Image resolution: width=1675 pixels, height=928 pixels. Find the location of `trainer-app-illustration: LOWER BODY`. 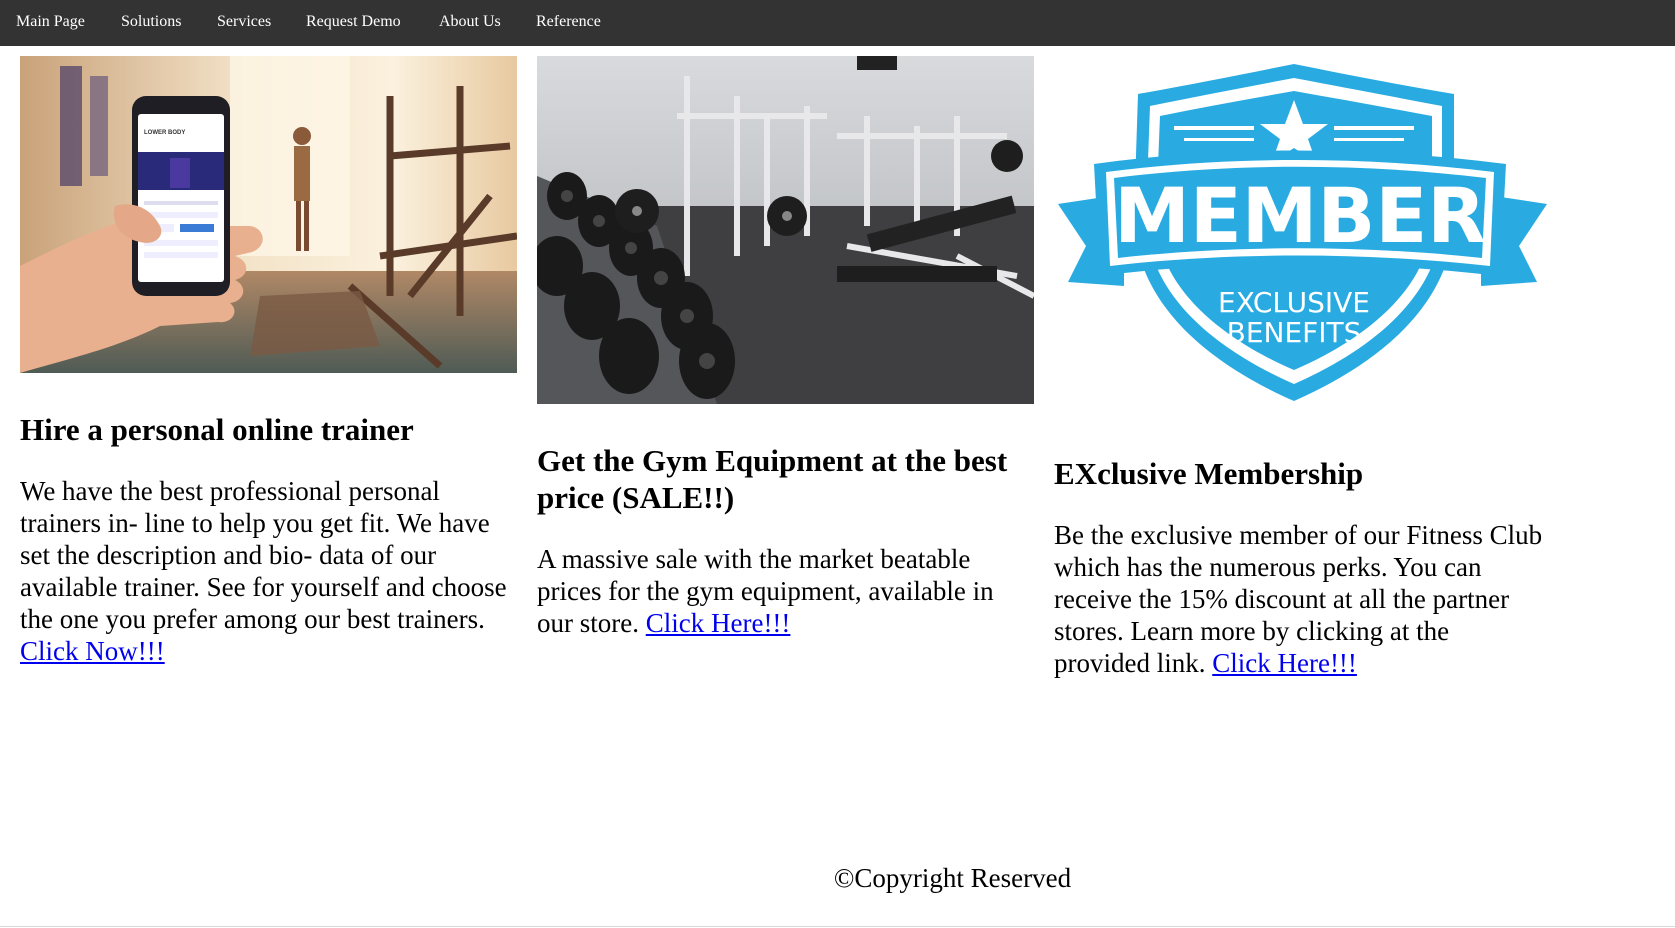

trainer-app-illustration: LOWER BODY is located at coordinates (268, 214).